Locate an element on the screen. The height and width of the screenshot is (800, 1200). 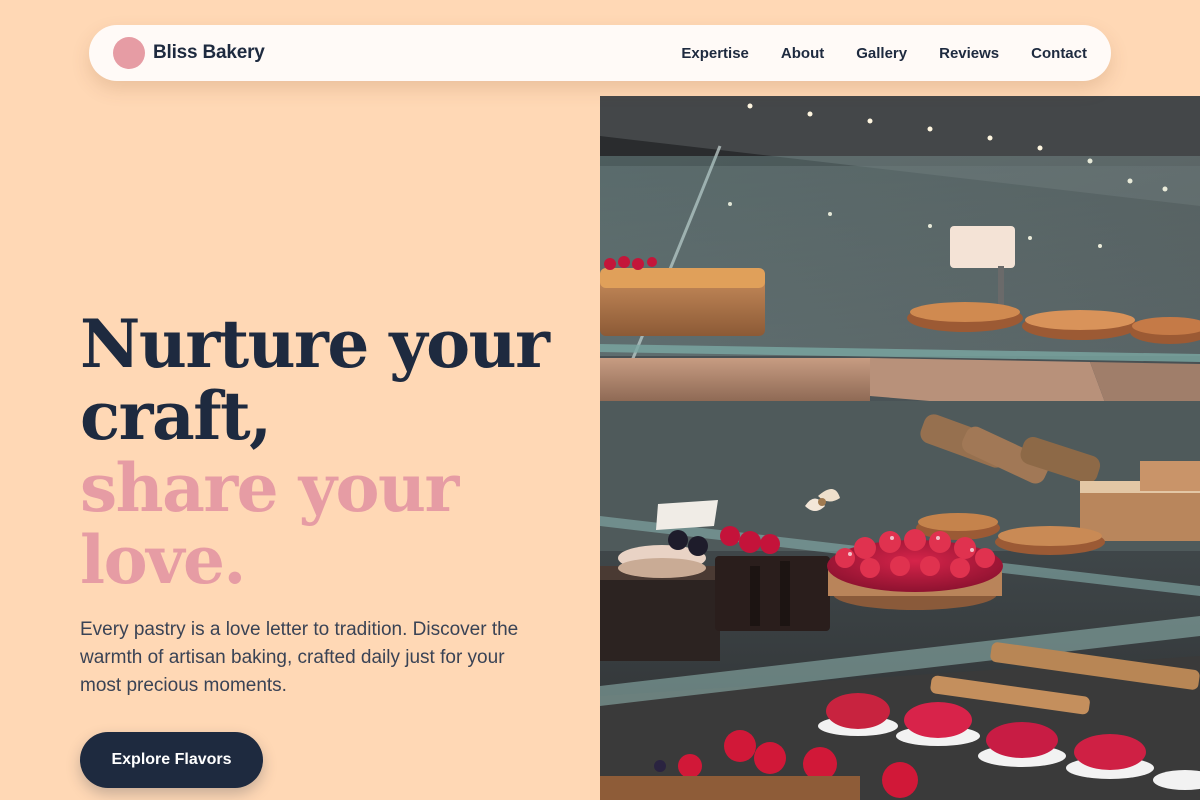
nav-link-expertise: Expertise is located at coordinates (715, 53).